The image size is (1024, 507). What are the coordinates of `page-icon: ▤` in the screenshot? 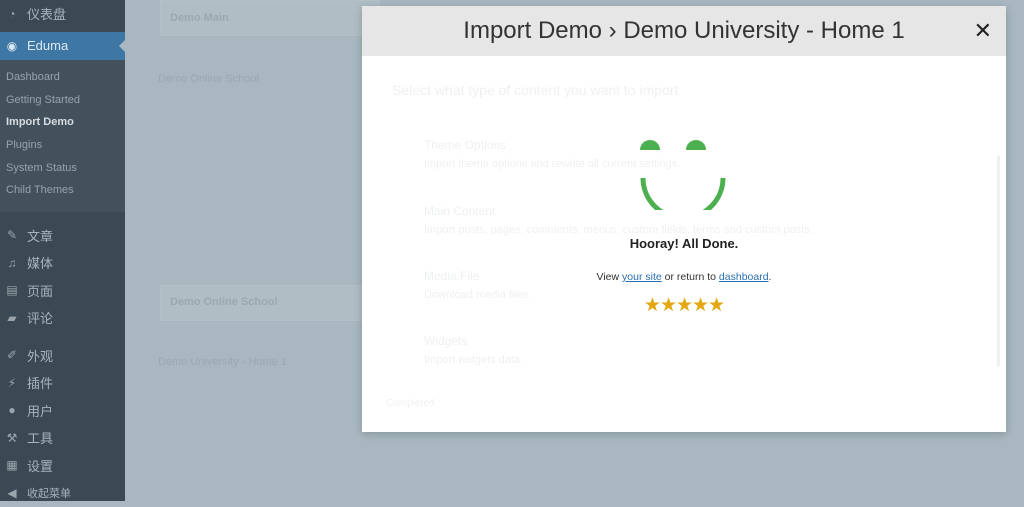 It's located at (12, 290).